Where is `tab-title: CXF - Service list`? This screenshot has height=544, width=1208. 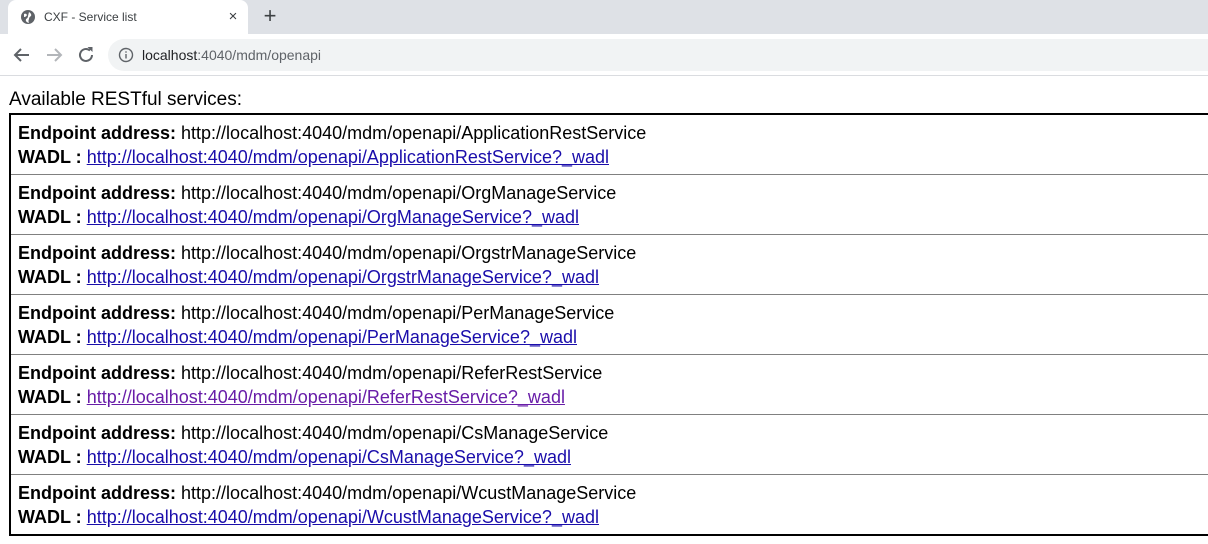 tab-title: CXF - Service list is located at coordinates (90, 17).